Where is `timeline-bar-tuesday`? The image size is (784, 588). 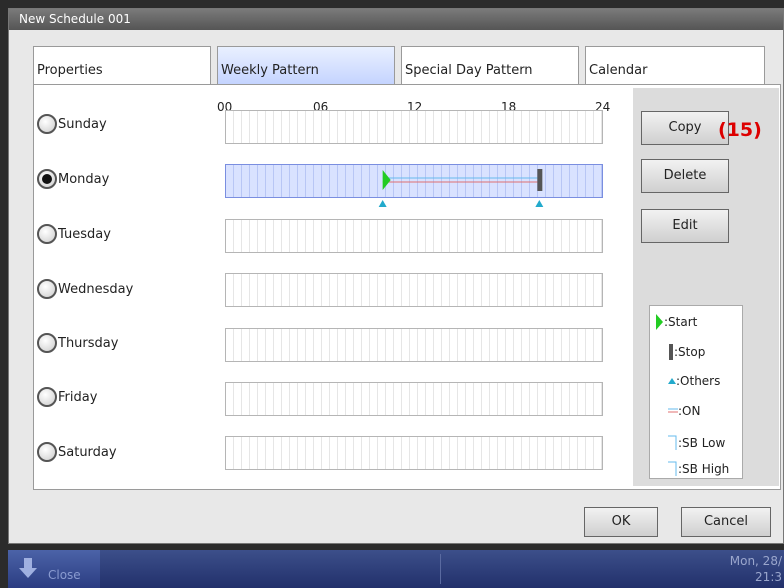
timeline-bar-tuesday is located at coordinates (414, 236).